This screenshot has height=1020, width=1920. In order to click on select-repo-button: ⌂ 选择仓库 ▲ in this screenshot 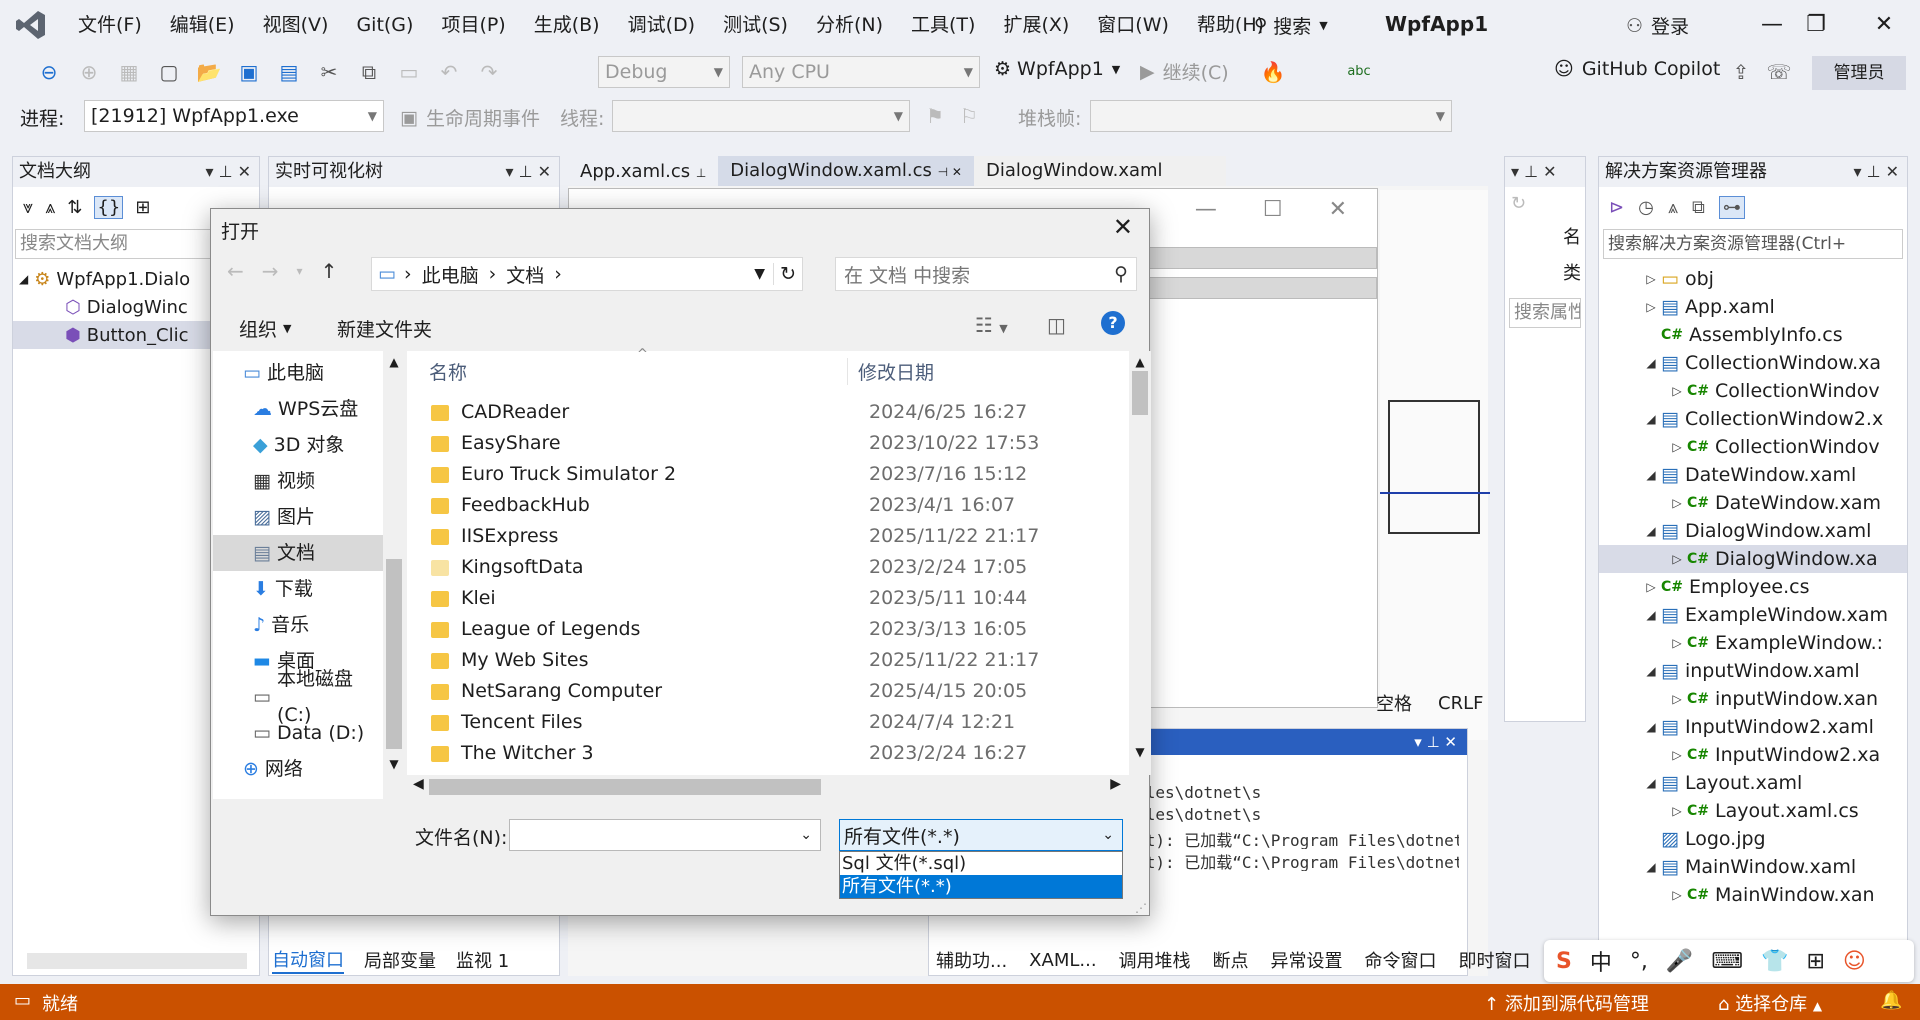, I will do `click(1770, 1003)`.